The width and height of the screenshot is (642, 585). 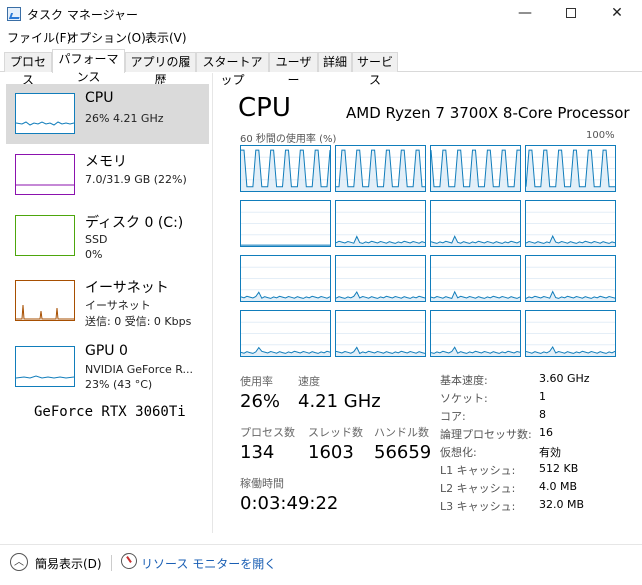 I want to click on sidebar-divider, so click(x=212, y=303).